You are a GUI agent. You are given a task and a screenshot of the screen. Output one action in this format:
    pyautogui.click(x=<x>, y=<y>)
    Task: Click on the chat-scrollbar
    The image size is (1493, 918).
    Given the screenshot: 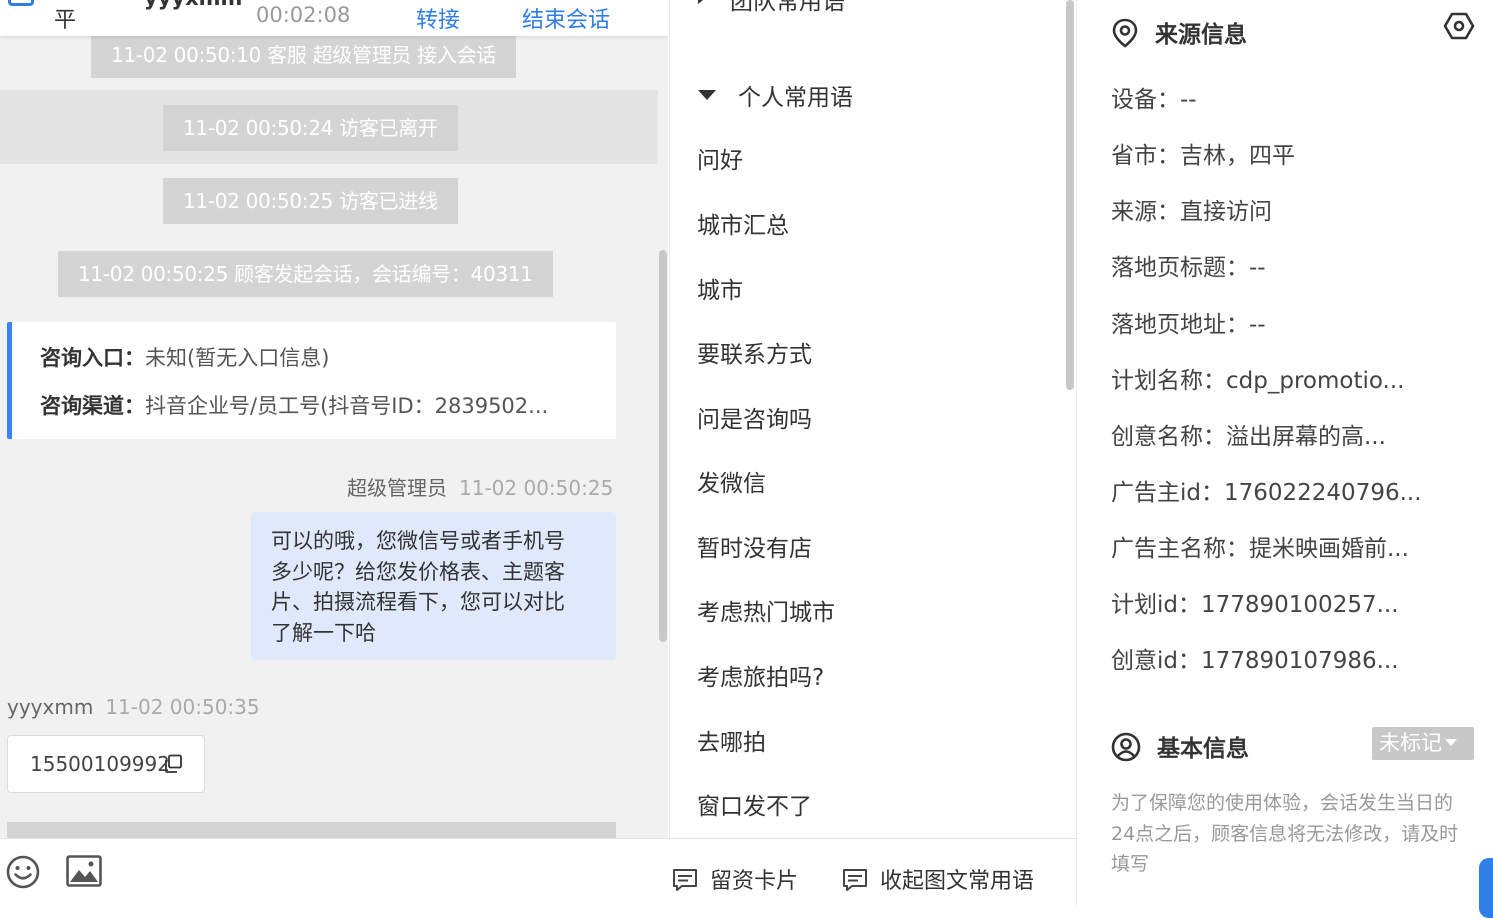 What is the action you would take?
    pyautogui.click(x=663, y=446)
    